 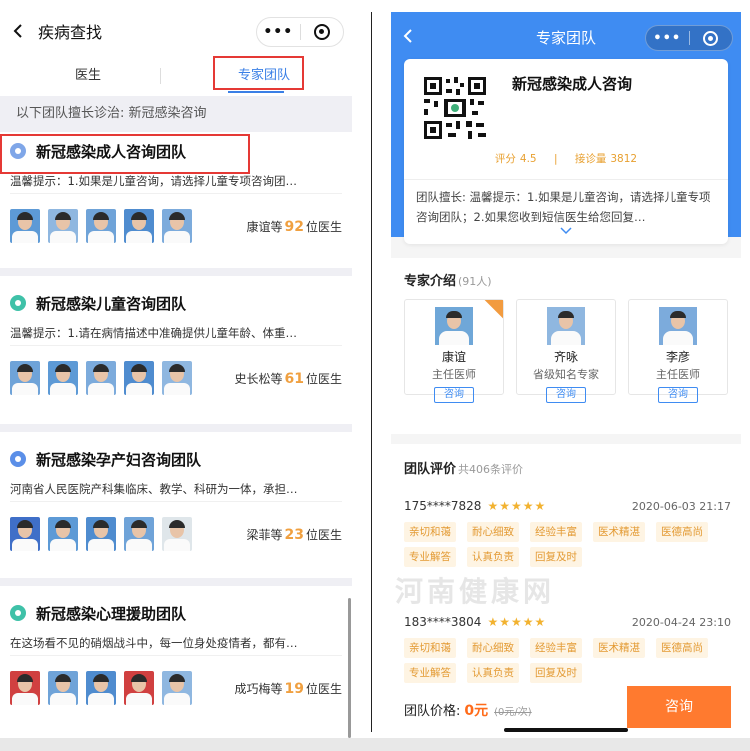 What do you see at coordinates (256, 92) in the screenshot?
I see `active-tab-indicator` at bounding box center [256, 92].